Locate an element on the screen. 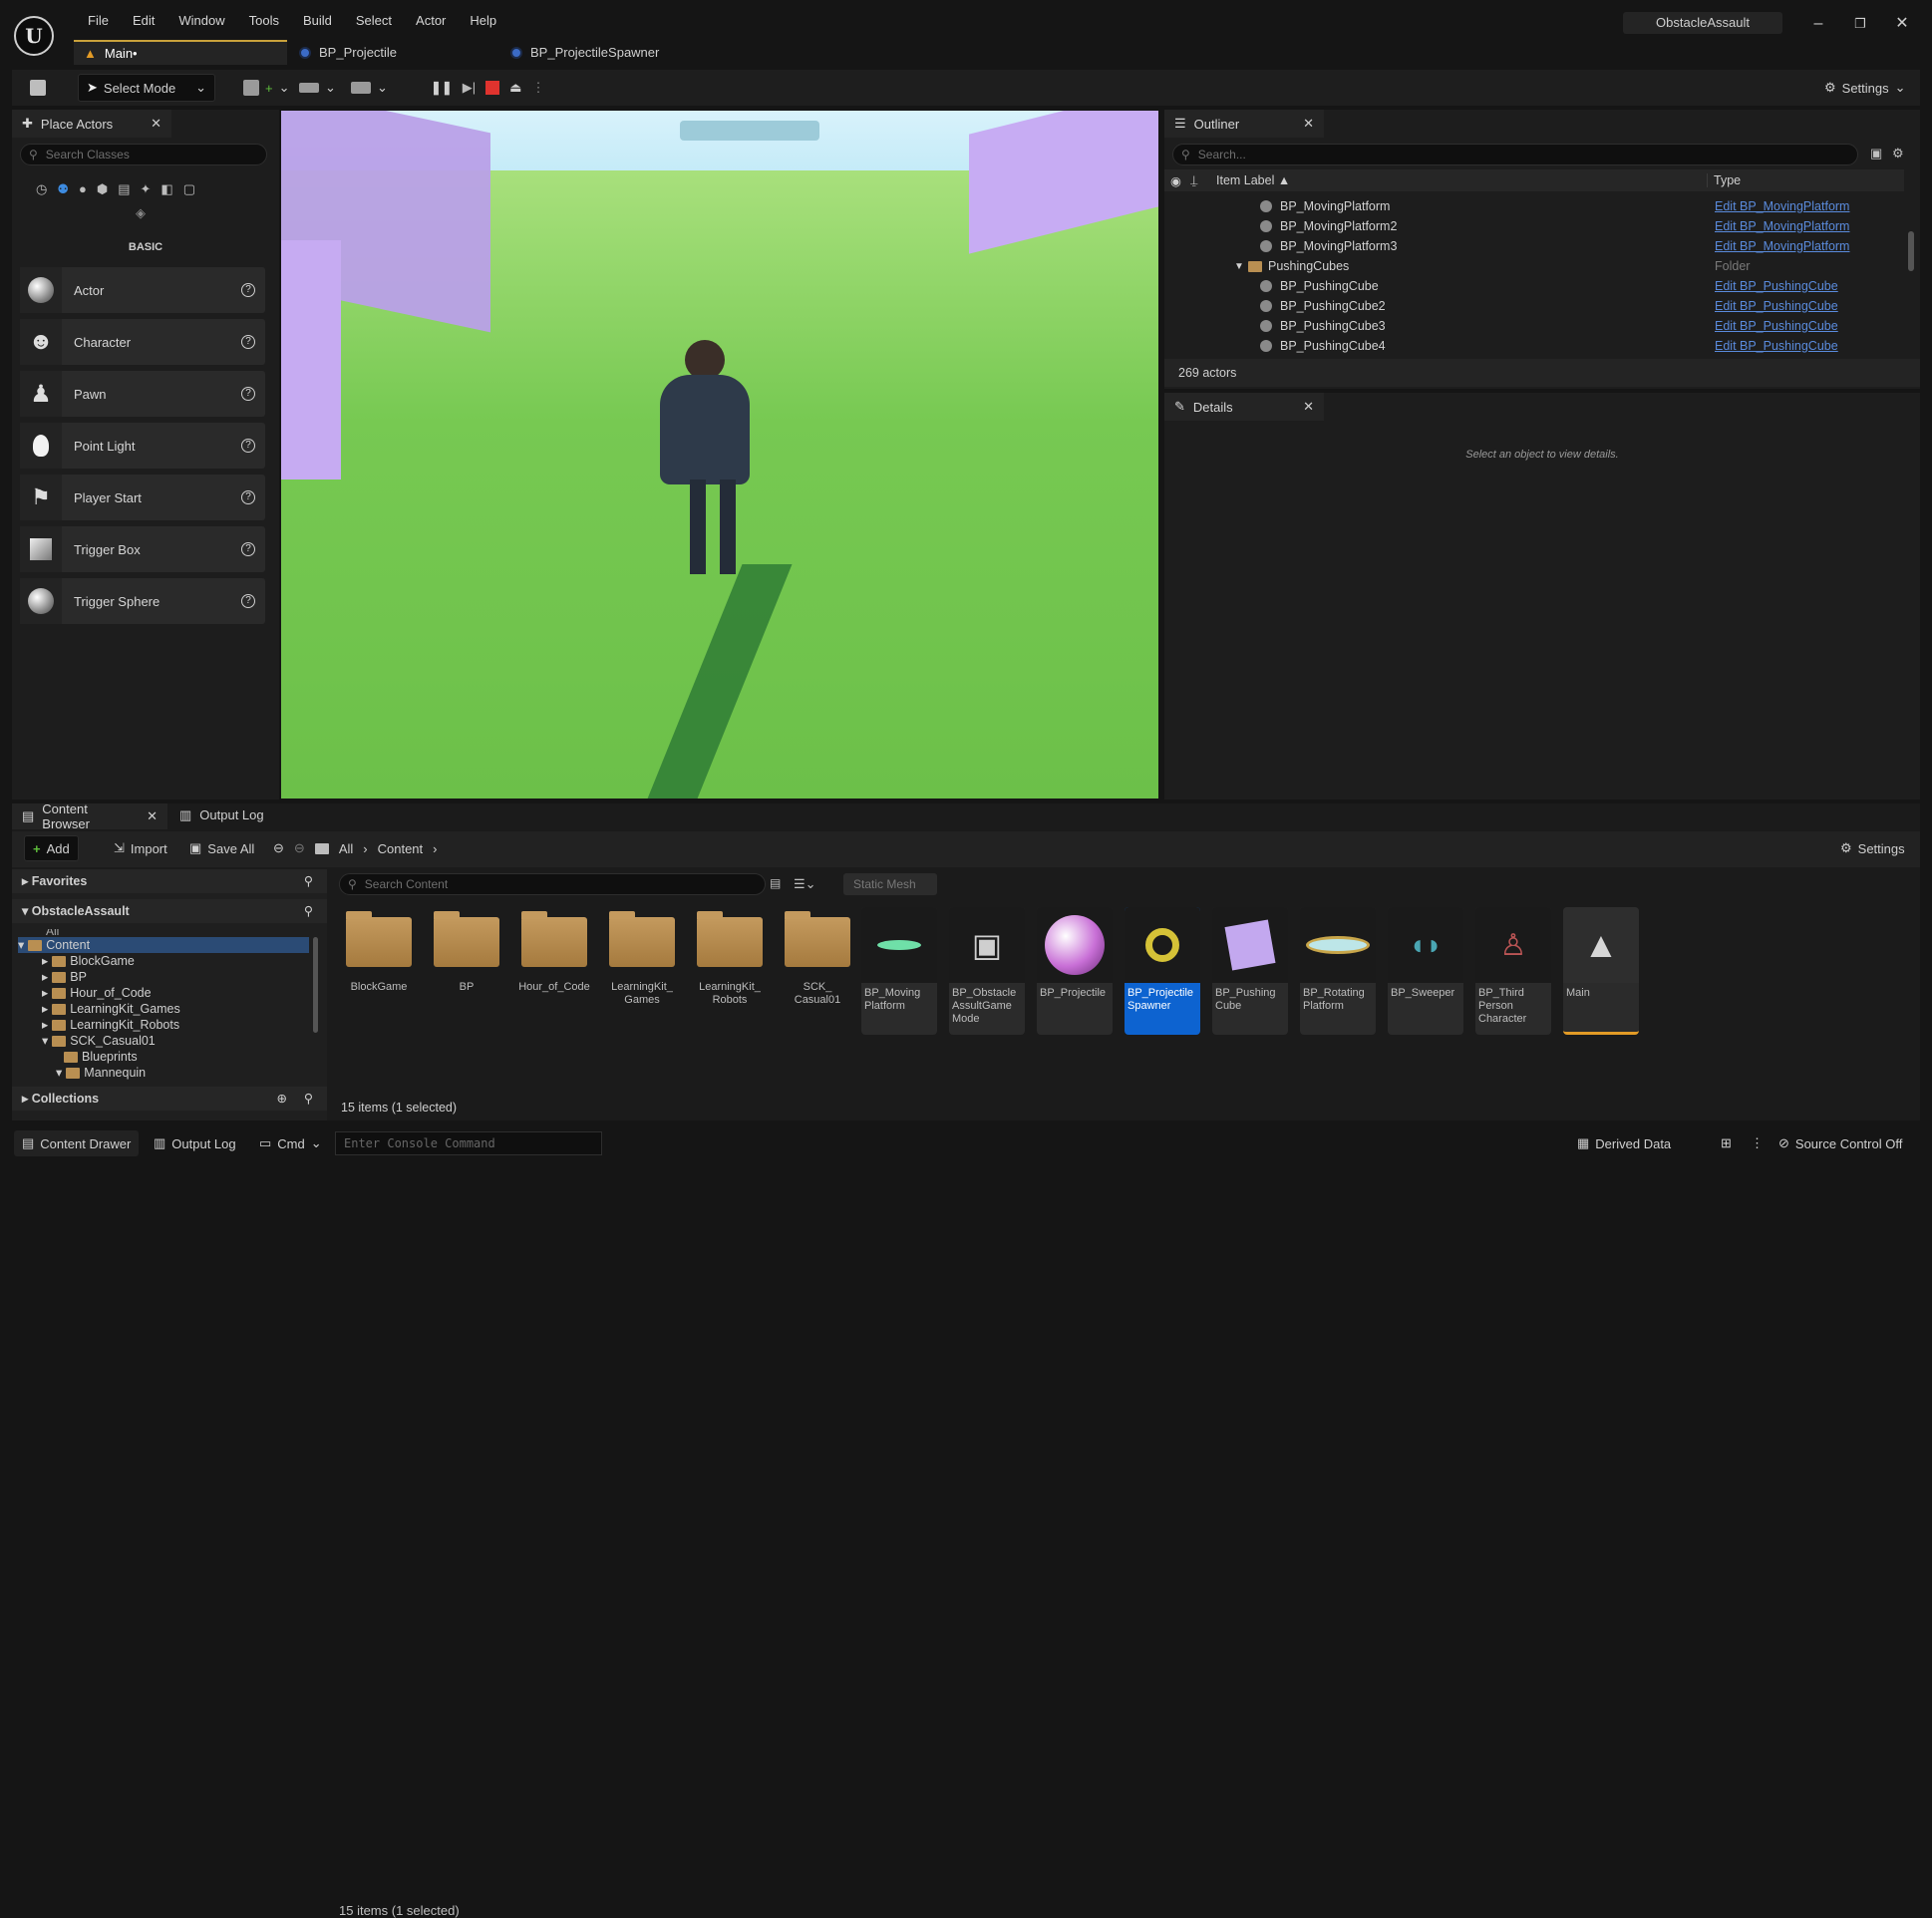 This screenshot has width=1932, height=1918. search-classes-input: ⚲ Search Classes is located at coordinates (143, 155).